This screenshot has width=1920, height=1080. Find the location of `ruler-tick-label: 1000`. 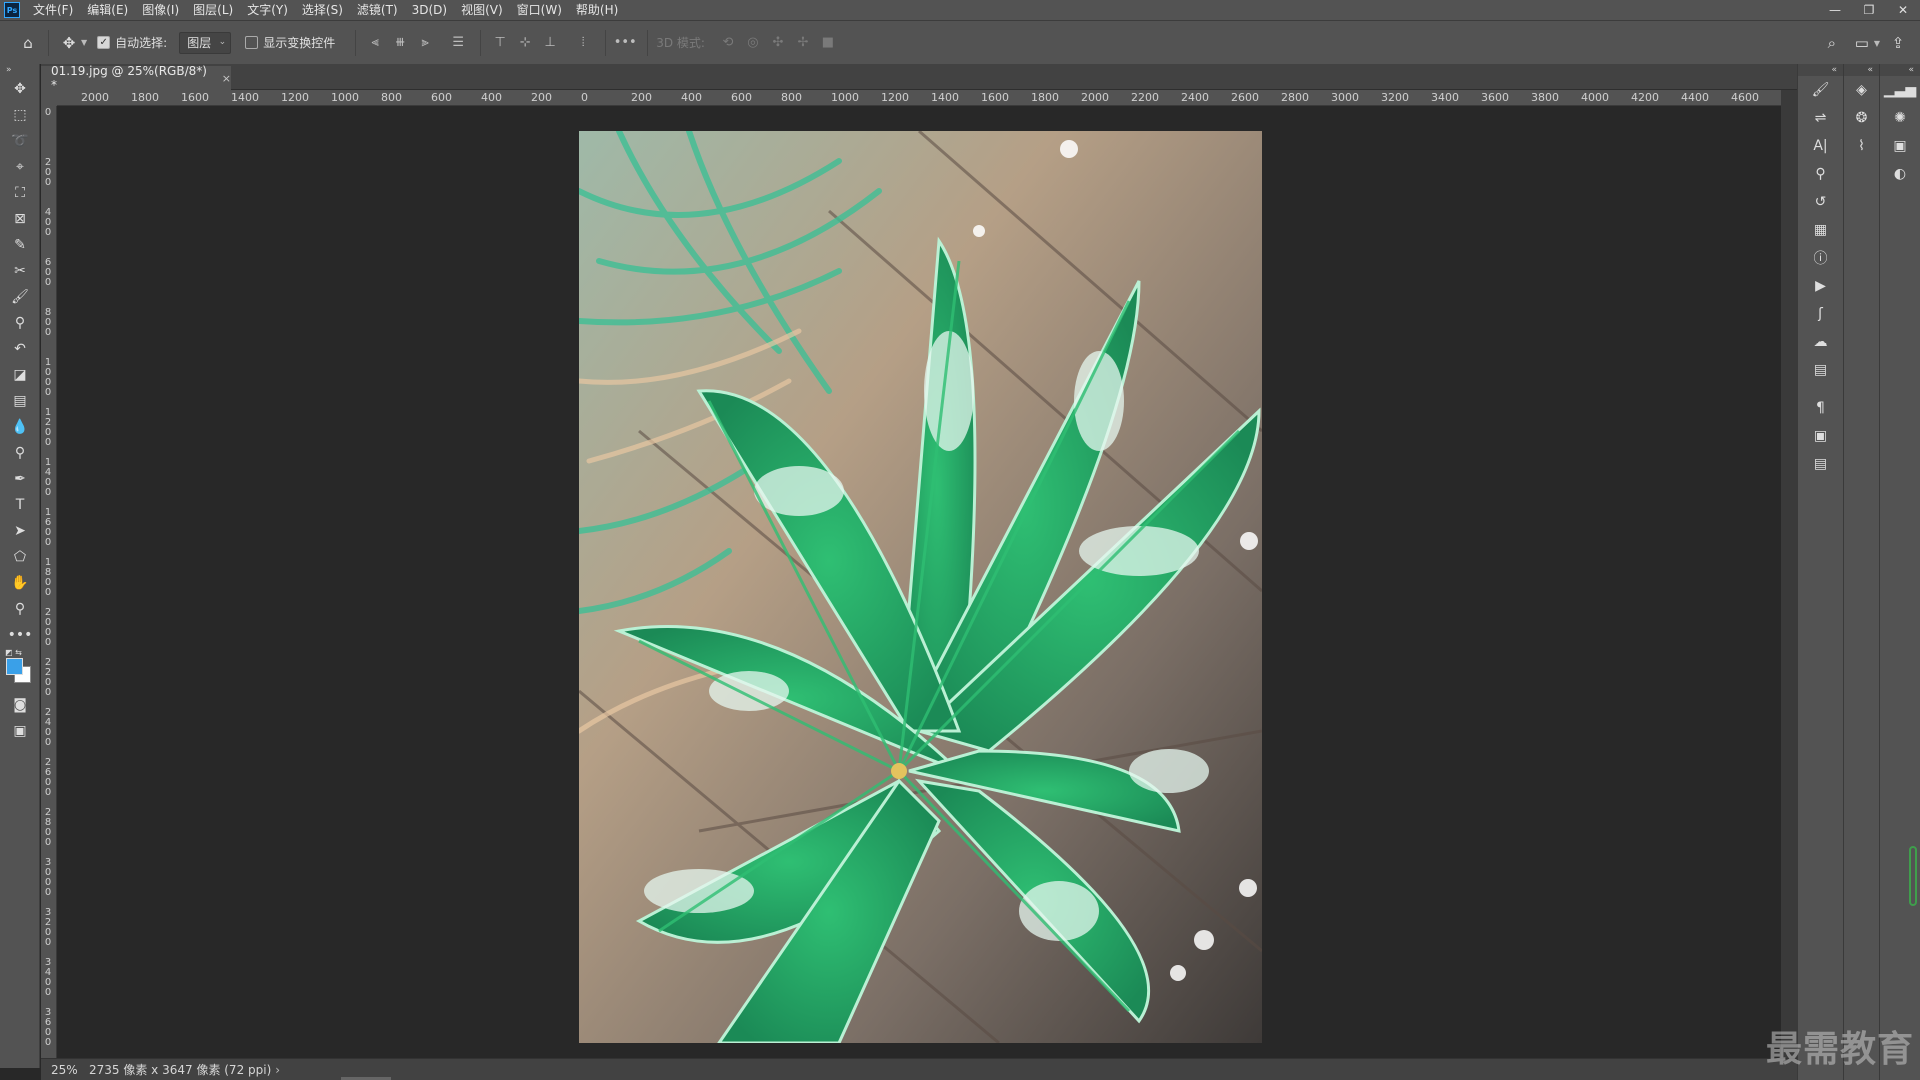

ruler-tick-label: 1000 is located at coordinates (48, 377).